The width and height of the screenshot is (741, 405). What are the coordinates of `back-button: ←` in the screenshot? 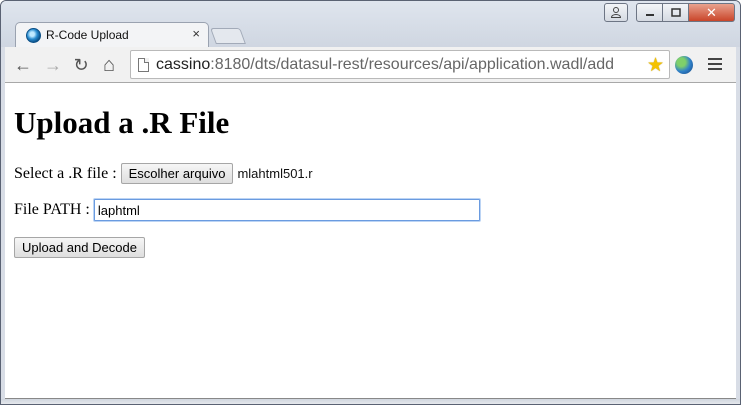 It's located at (23, 65).